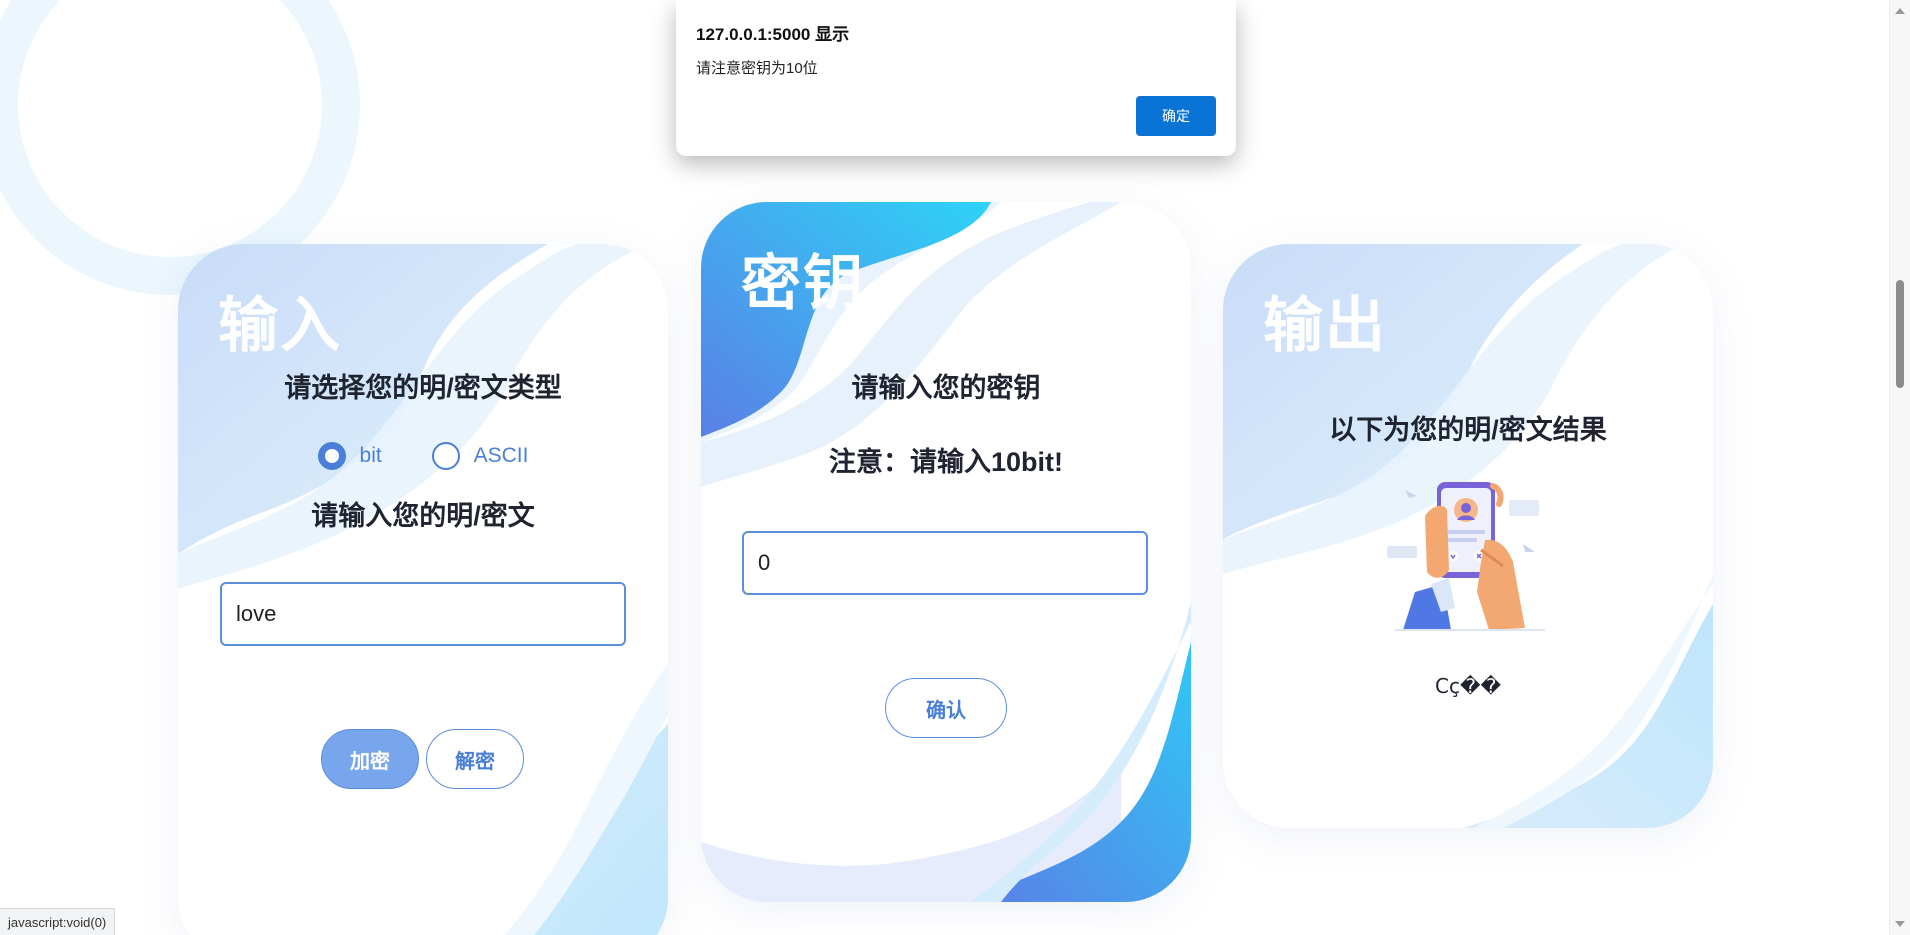 This screenshot has width=1910, height=935. I want to click on decrypt-button: 解密, so click(475, 759).